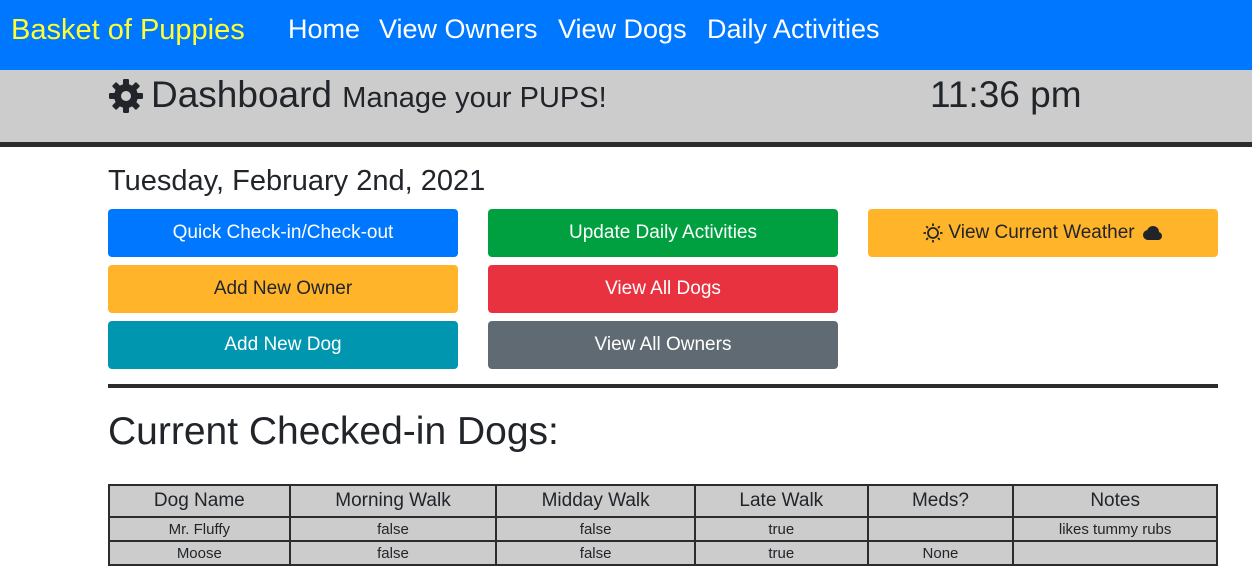  What do you see at coordinates (781, 501) in the screenshot?
I see `column-header-late-walk: Late Walk` at bounding box center [781, 501].